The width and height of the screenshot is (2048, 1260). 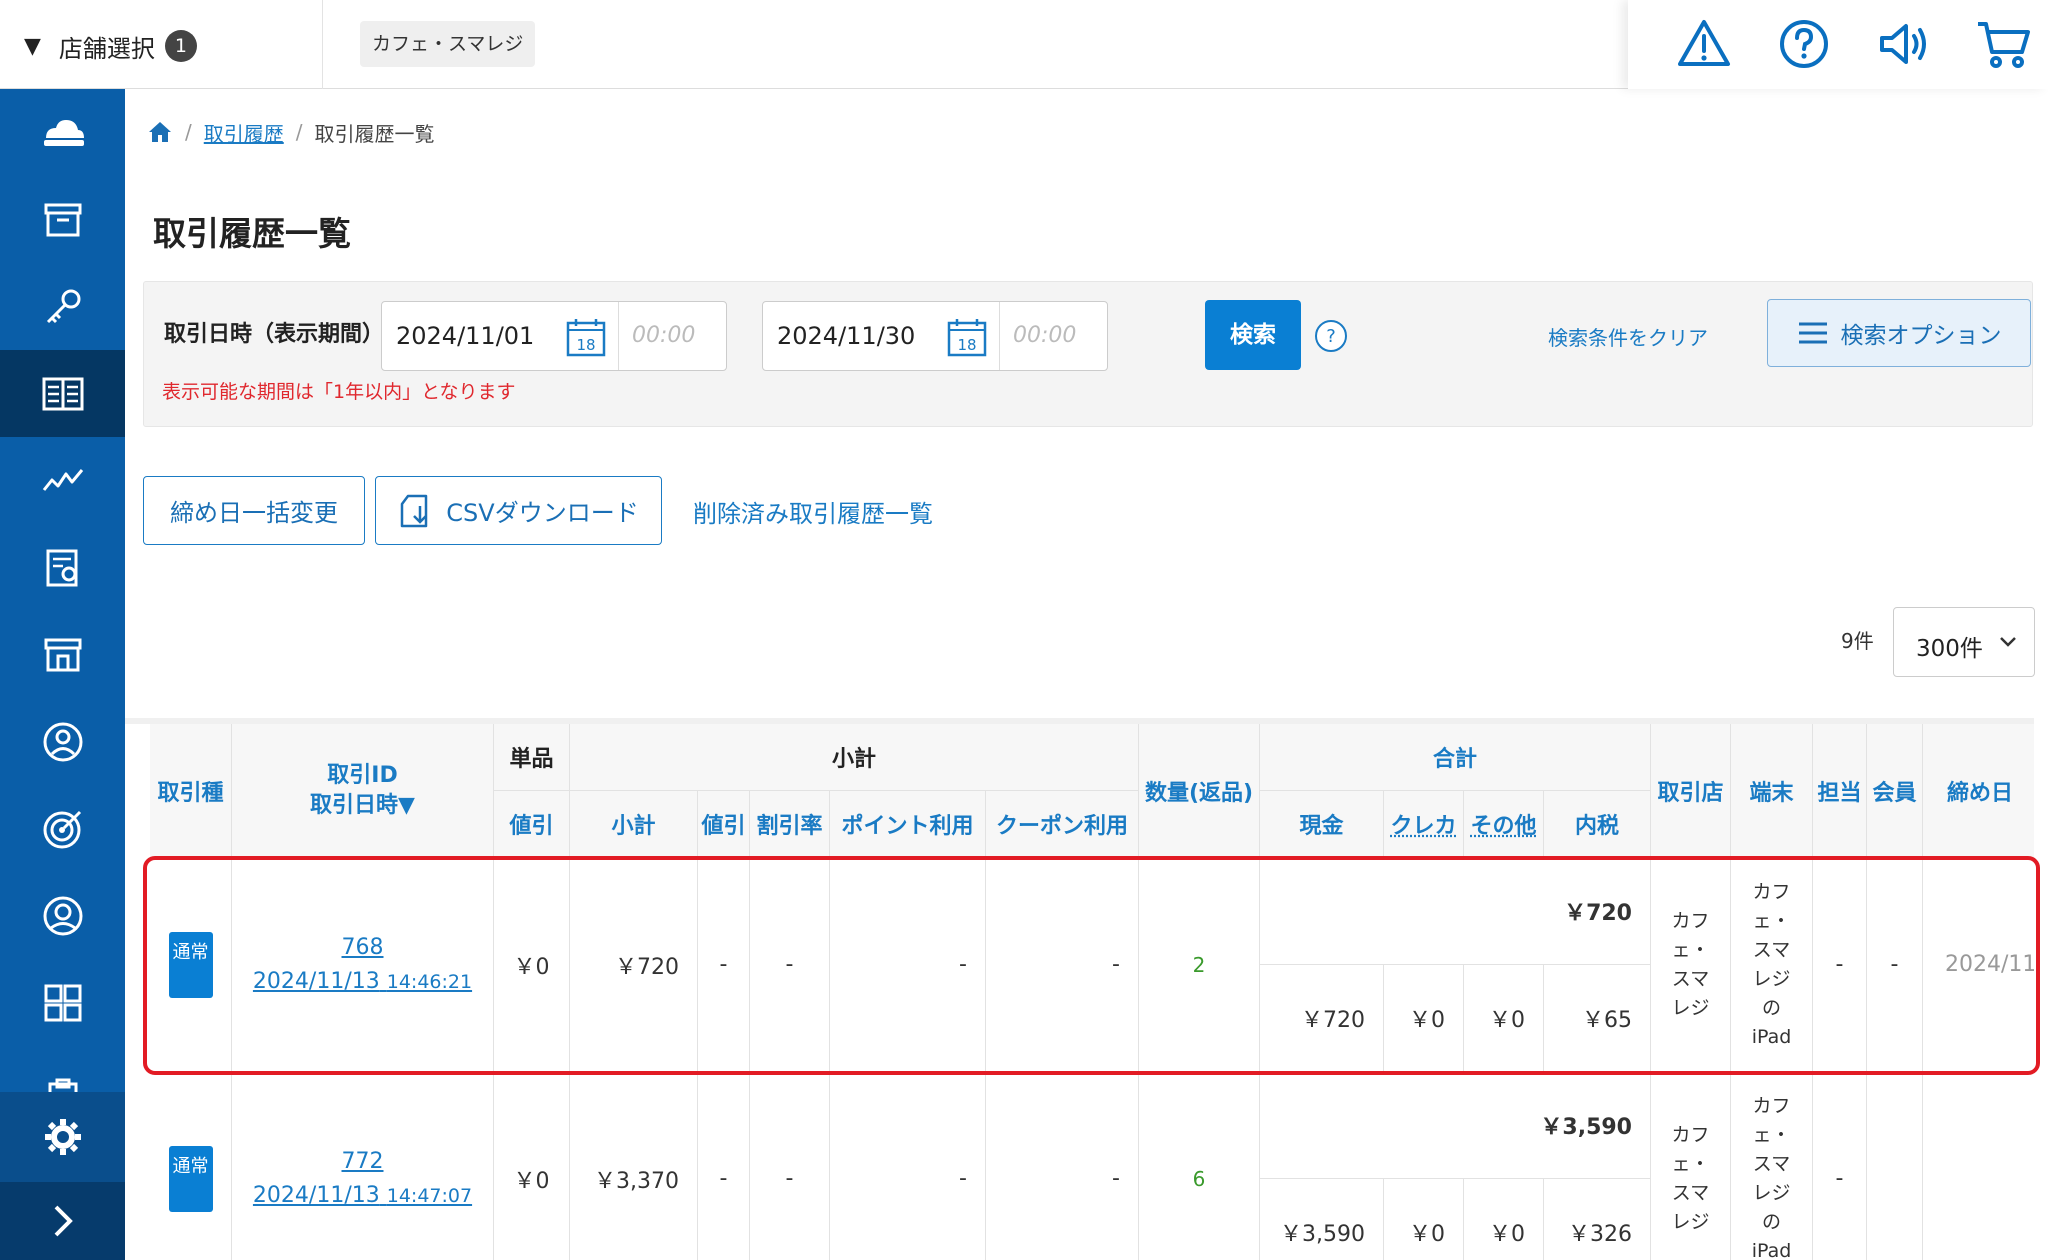 I want to click on sidebar, so click(x=62, y=674).